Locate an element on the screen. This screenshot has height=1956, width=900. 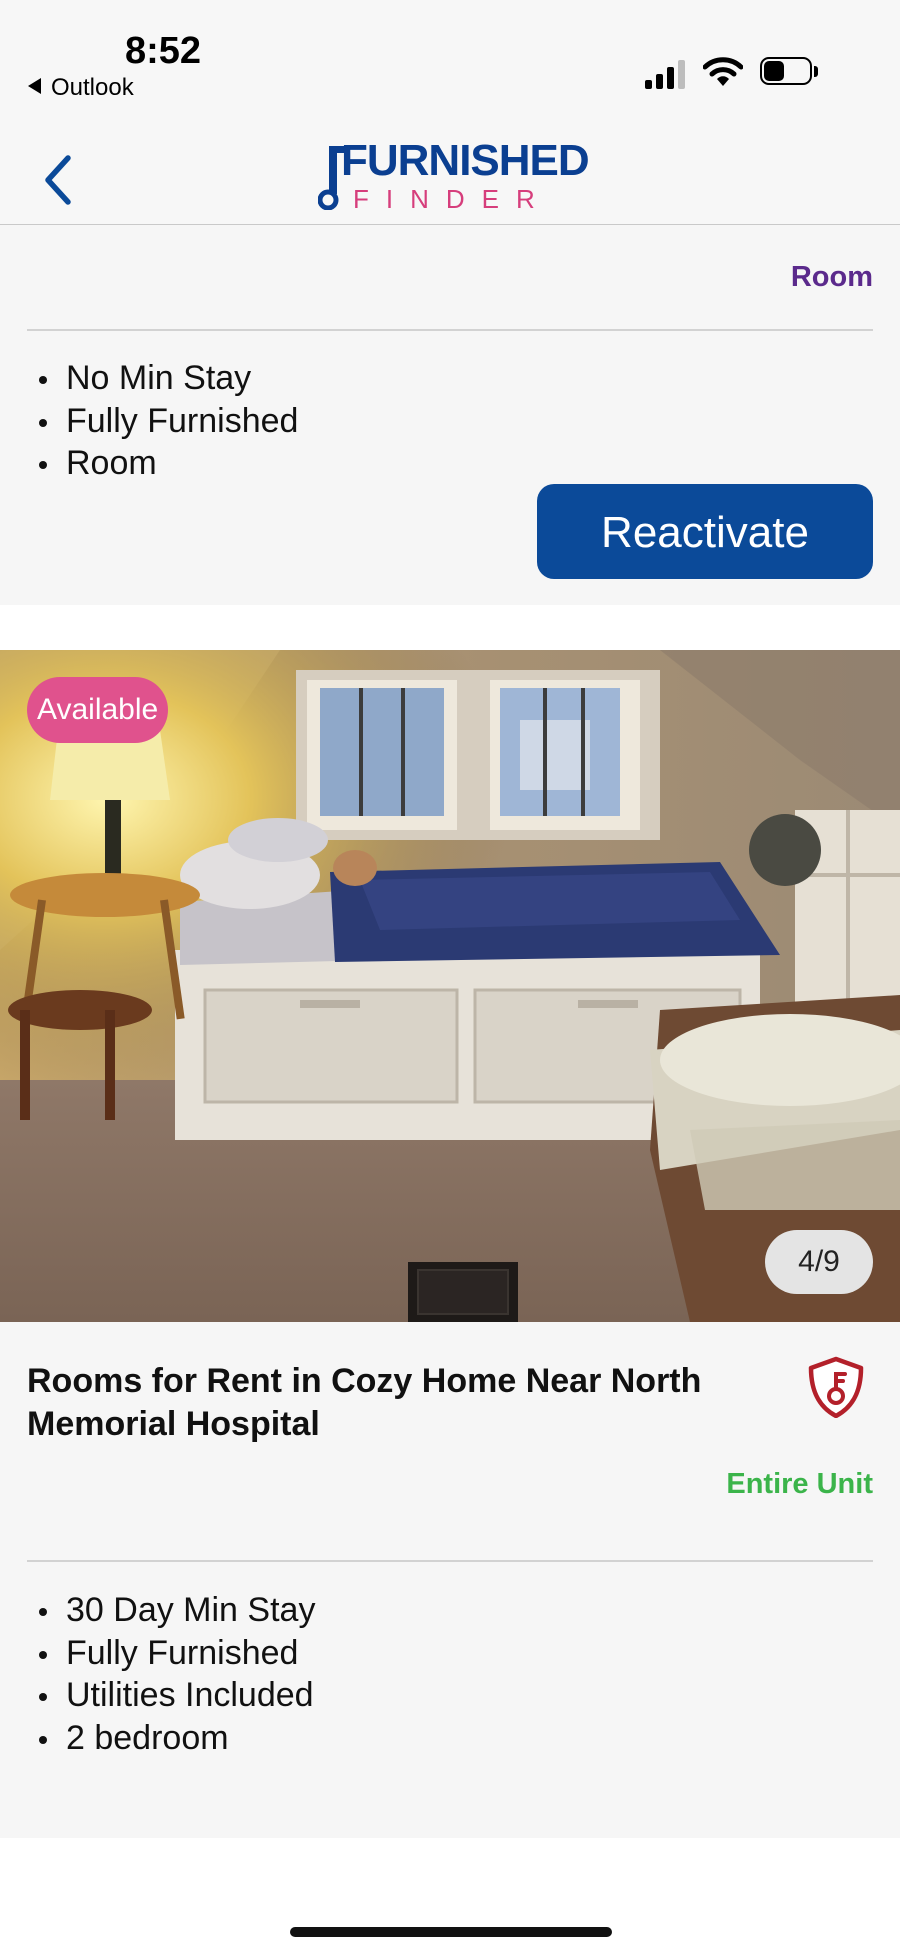
back-chevron-icon is located at coordinates (58, 180).